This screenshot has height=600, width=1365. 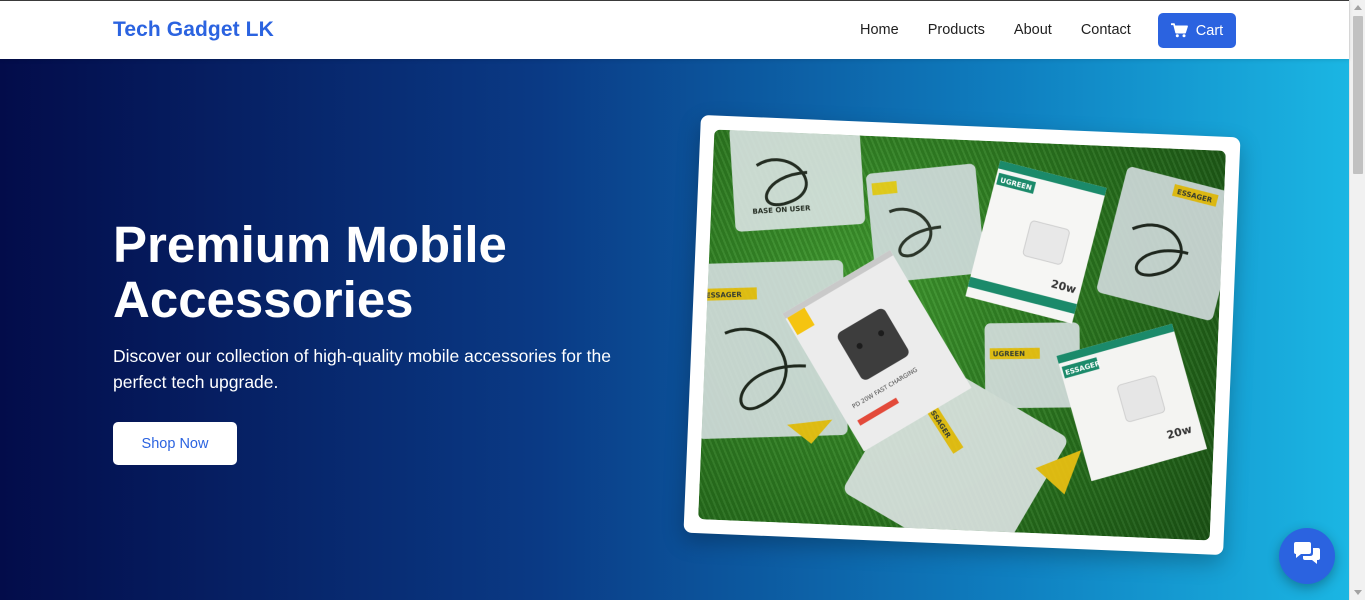 What do you see at coordinates (193, 30) in the screenshot?
I see `brand-logo: Tech Gadget LK` at bounding box center [193, 30].